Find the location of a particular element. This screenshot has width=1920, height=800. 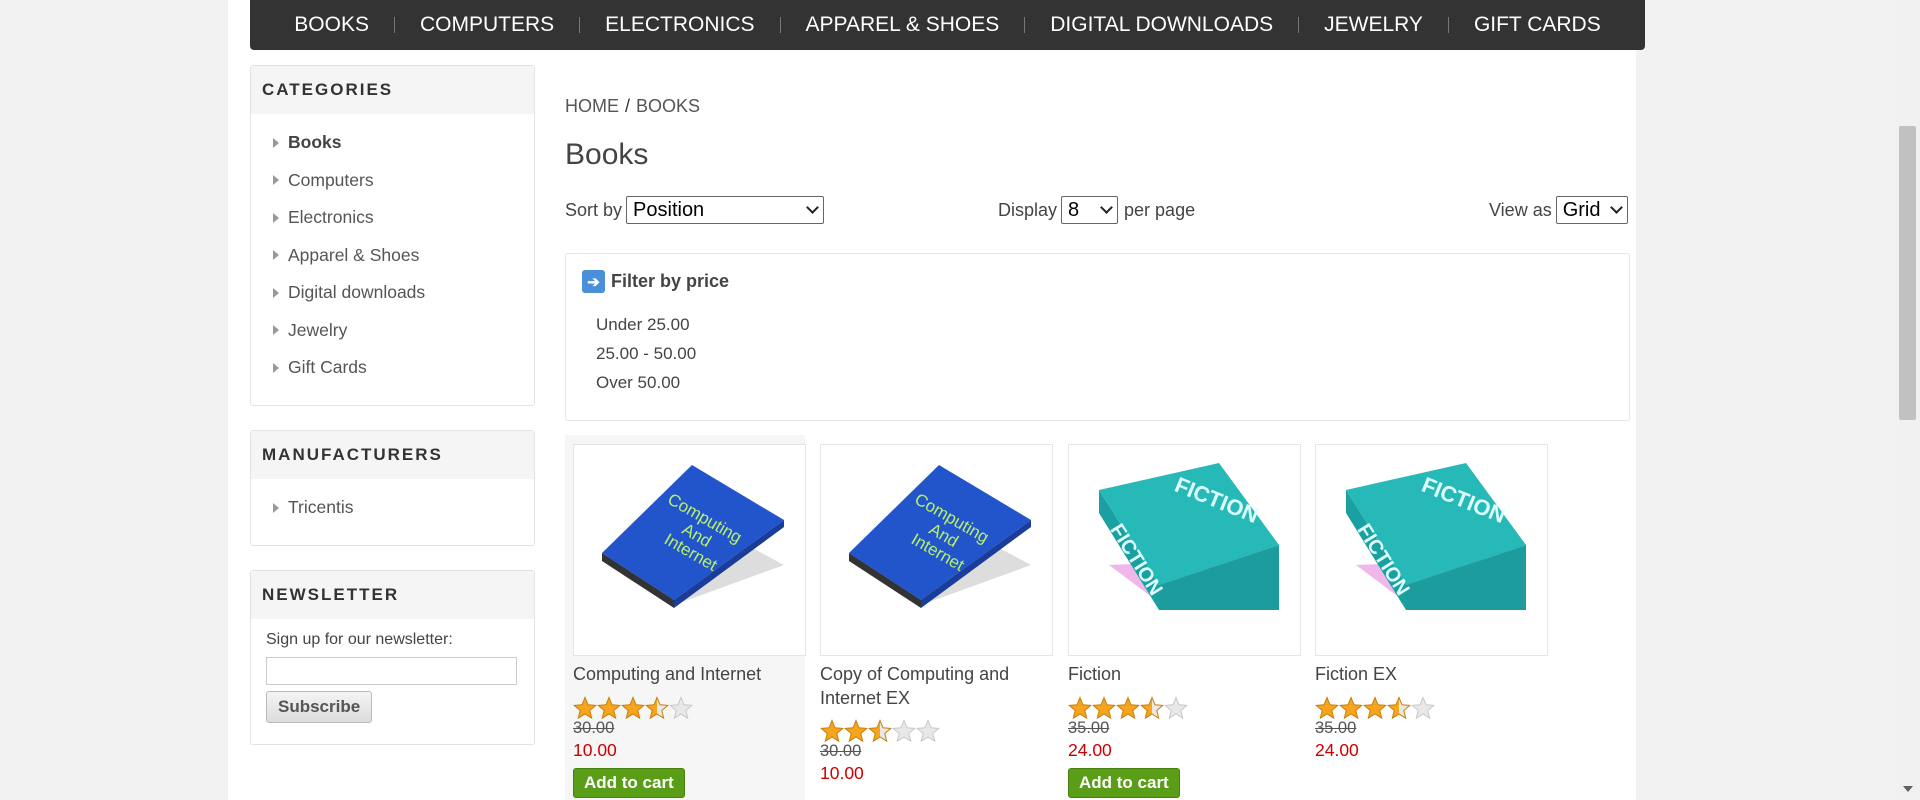

menu-electronics: ELECTRONICS is located at coordinates (679, 25).